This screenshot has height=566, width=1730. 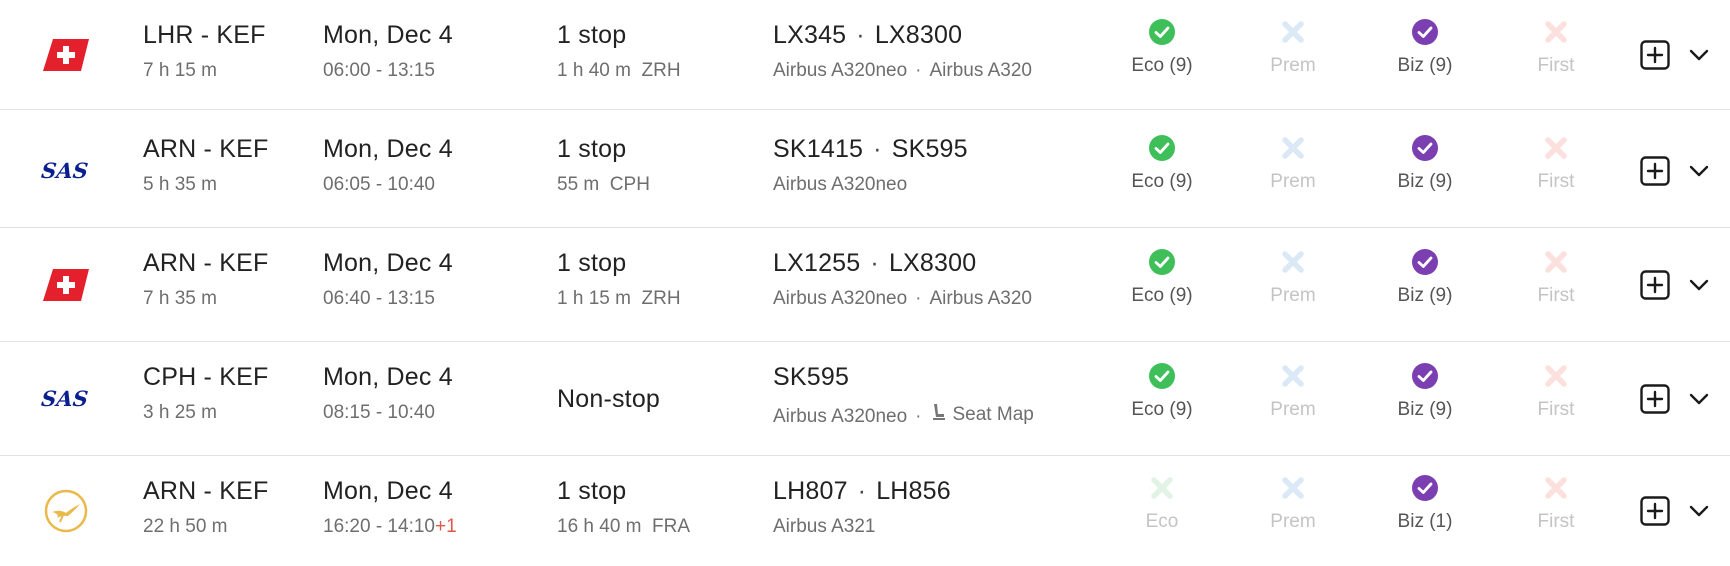 What do you see at coordinates (913, 491) in the screenshot?
I see `flight-number: LH856` at bounding box center [913, 491].